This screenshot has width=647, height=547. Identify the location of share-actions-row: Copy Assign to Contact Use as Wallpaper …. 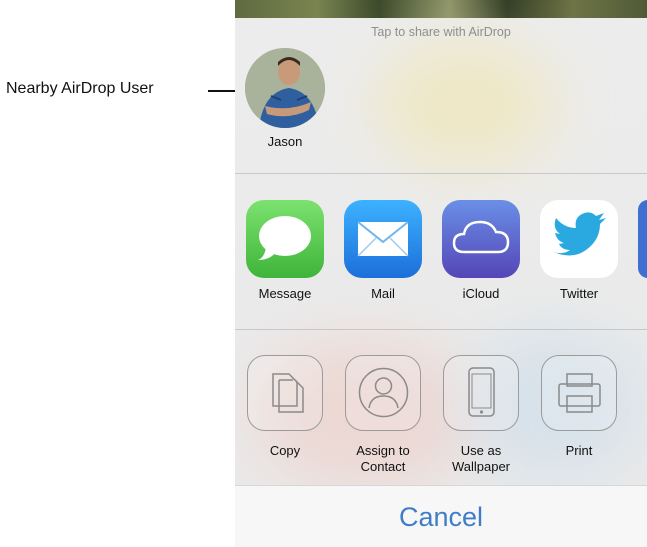
(441, 417).